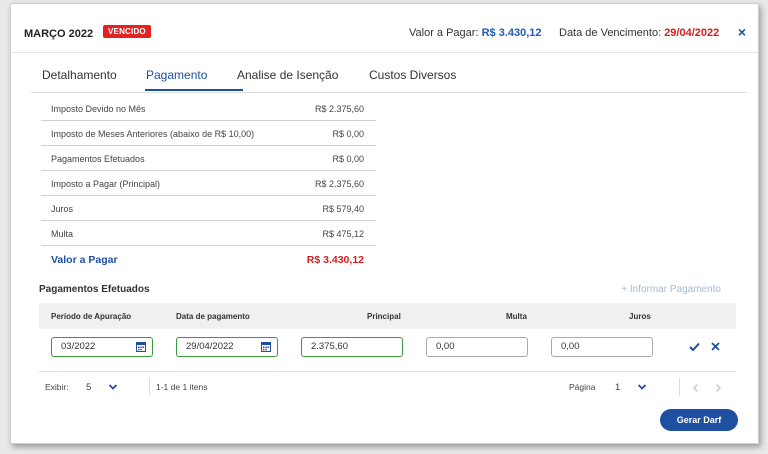 This screenshot has height=454, width=768. What do you see at coordinates (742, 32) in the screenshot?
I see `close-icon: ×` at bounding box center [742, 32].